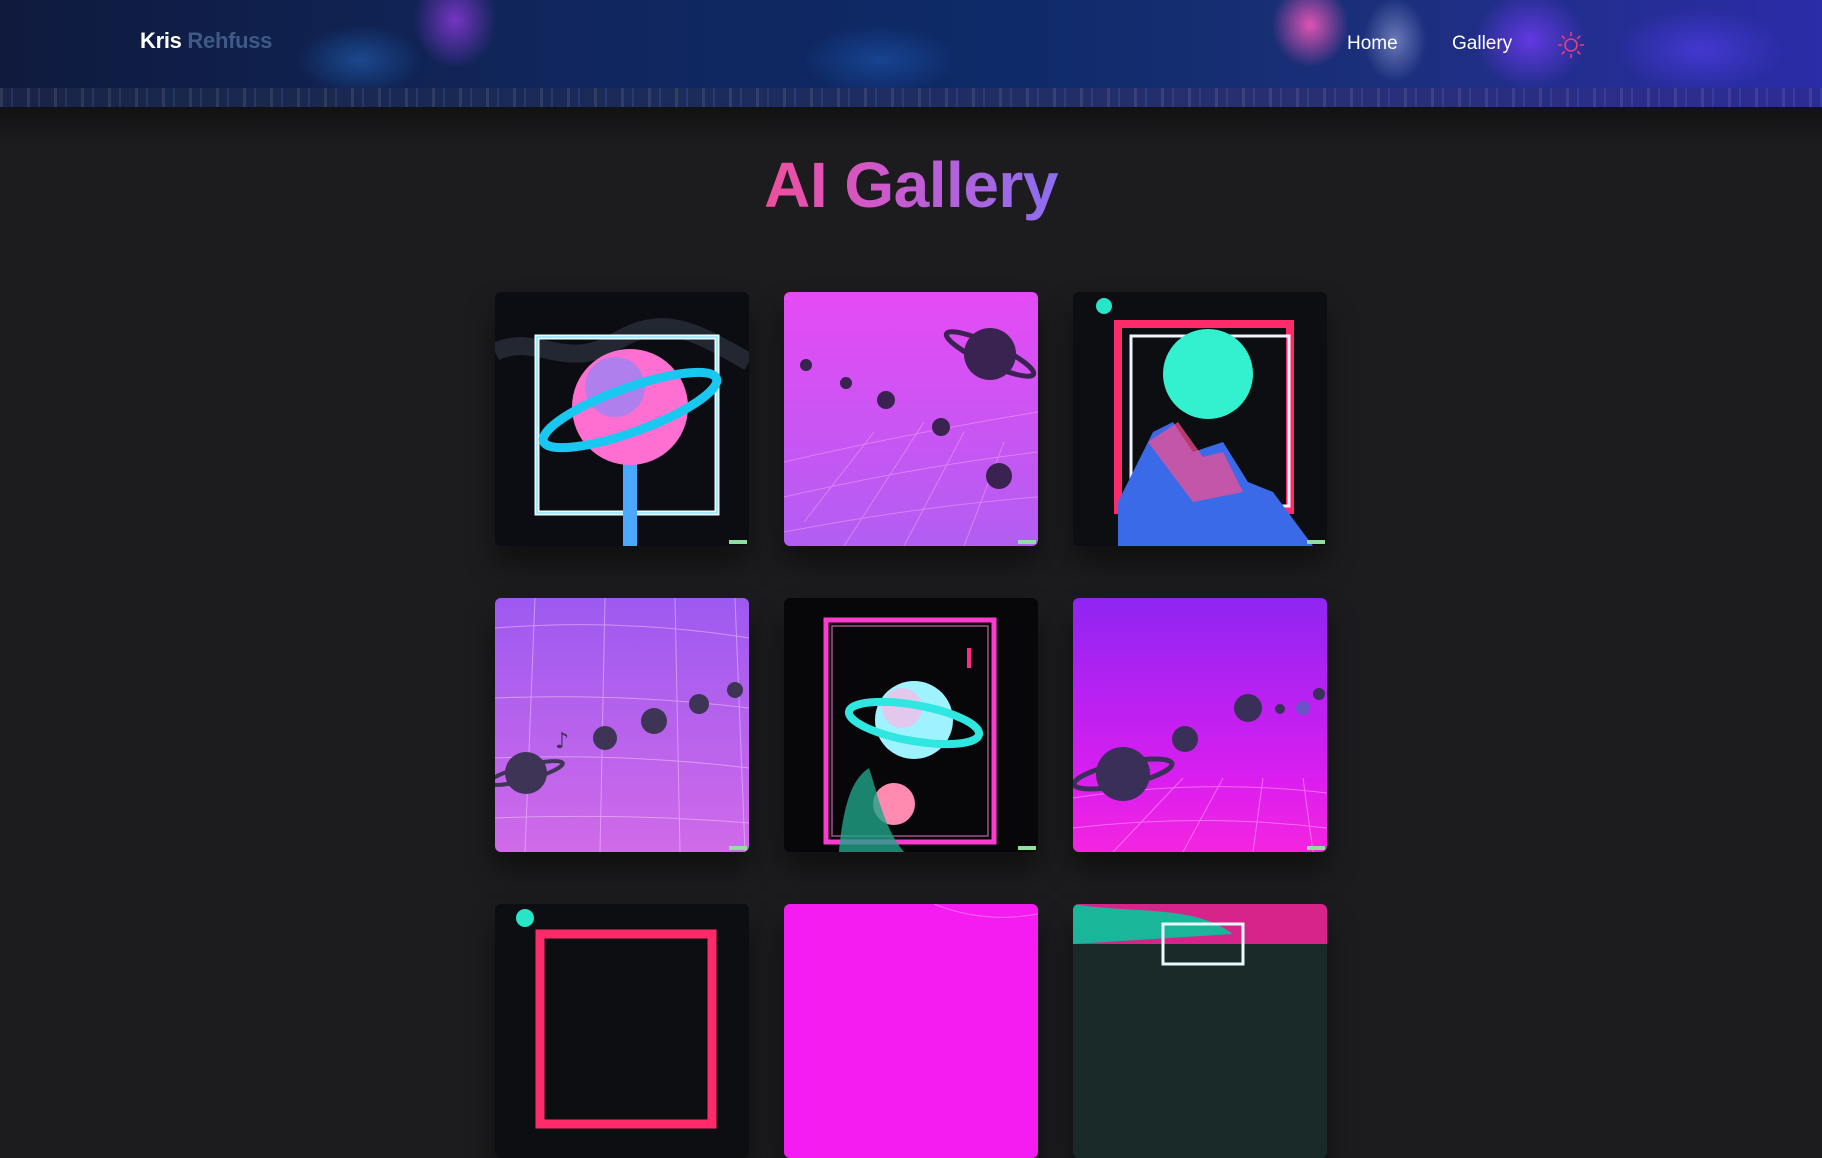 Image resolution: width=1822 pixels, height=1158 pixels. What do you see at coordinates (161, 40) in the screenshot?
I see `brand-first-name: Kris` at bounding box center [161, 40].